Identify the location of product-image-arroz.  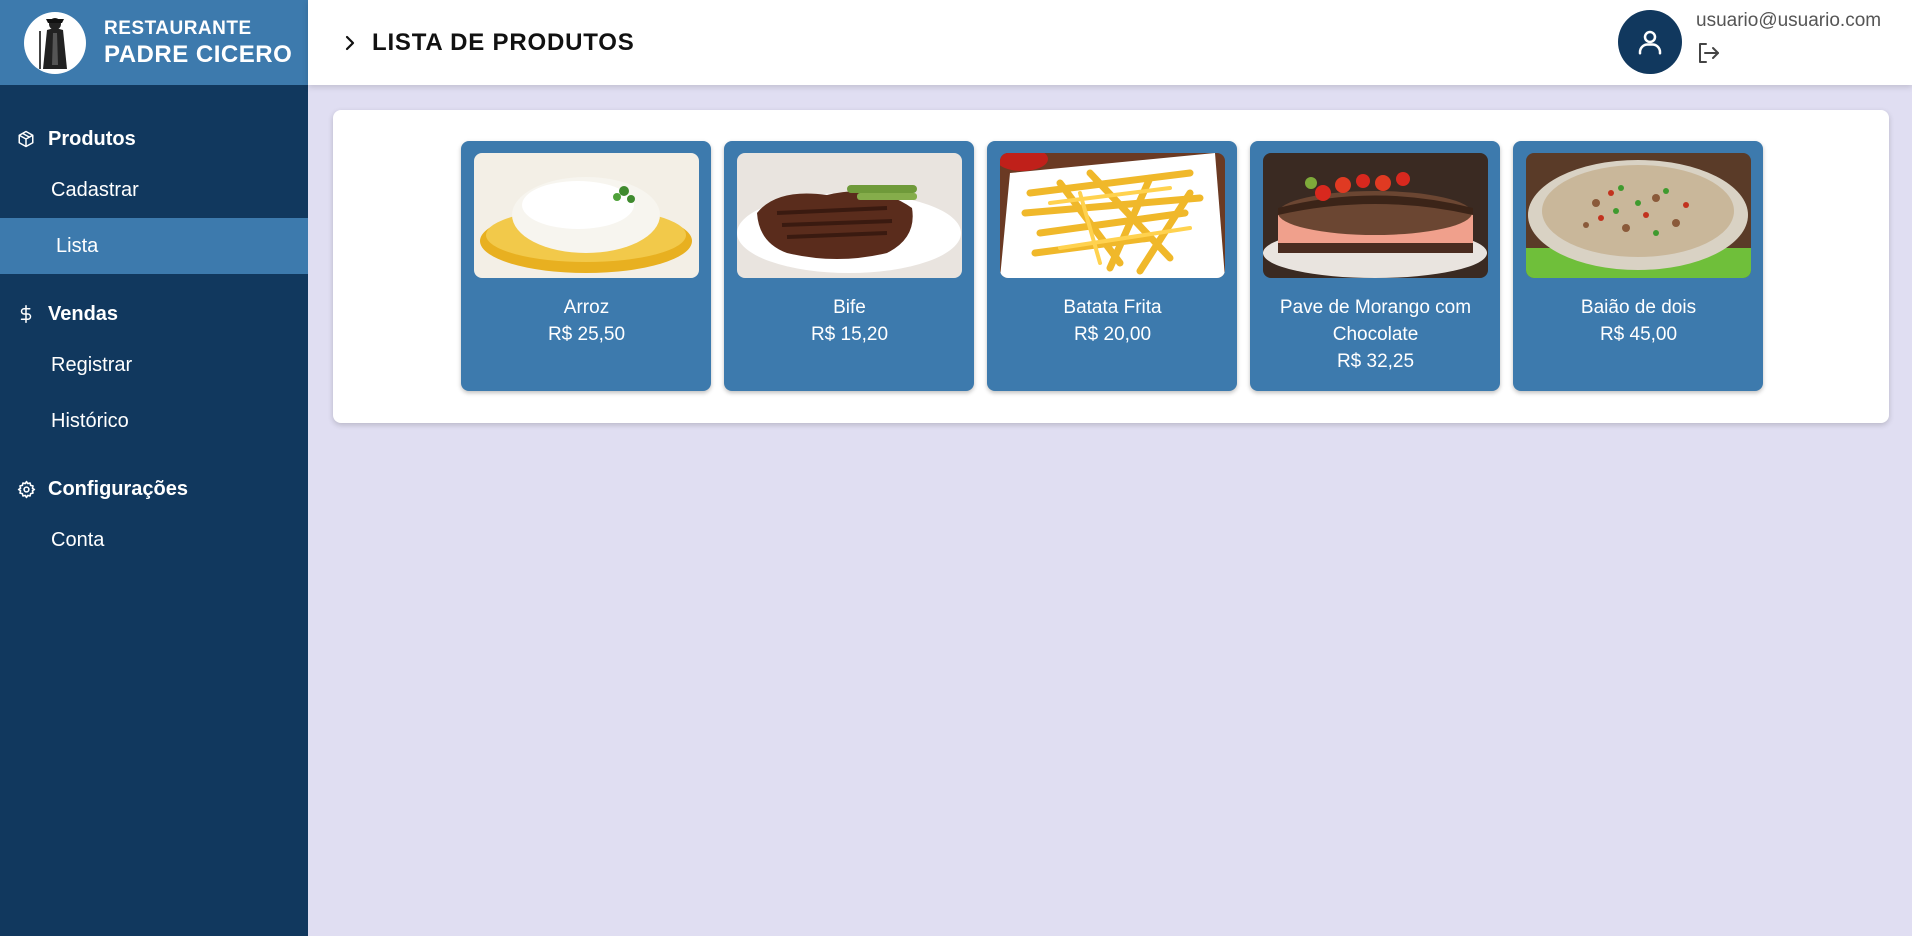
(586, 215).